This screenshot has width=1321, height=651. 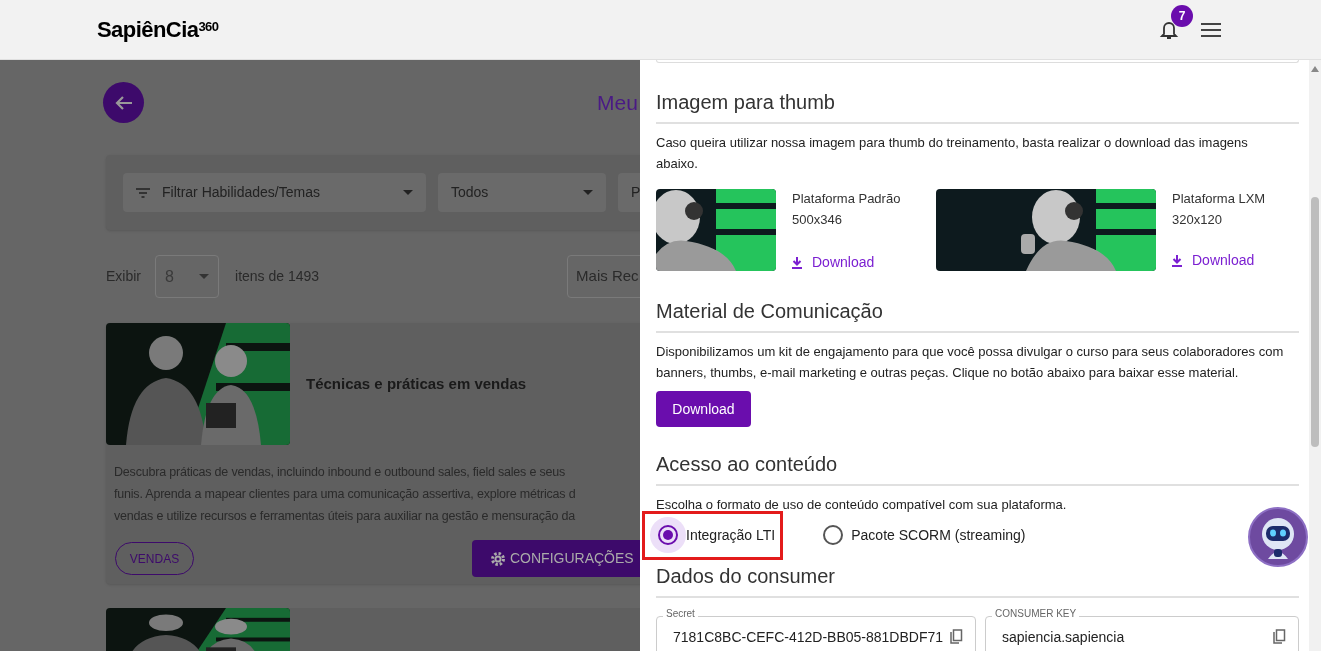 What do you see at coordinates (1182, 15) in the screenshot?
I see `notification-badge: 7` at bounding box center [1182, 15].